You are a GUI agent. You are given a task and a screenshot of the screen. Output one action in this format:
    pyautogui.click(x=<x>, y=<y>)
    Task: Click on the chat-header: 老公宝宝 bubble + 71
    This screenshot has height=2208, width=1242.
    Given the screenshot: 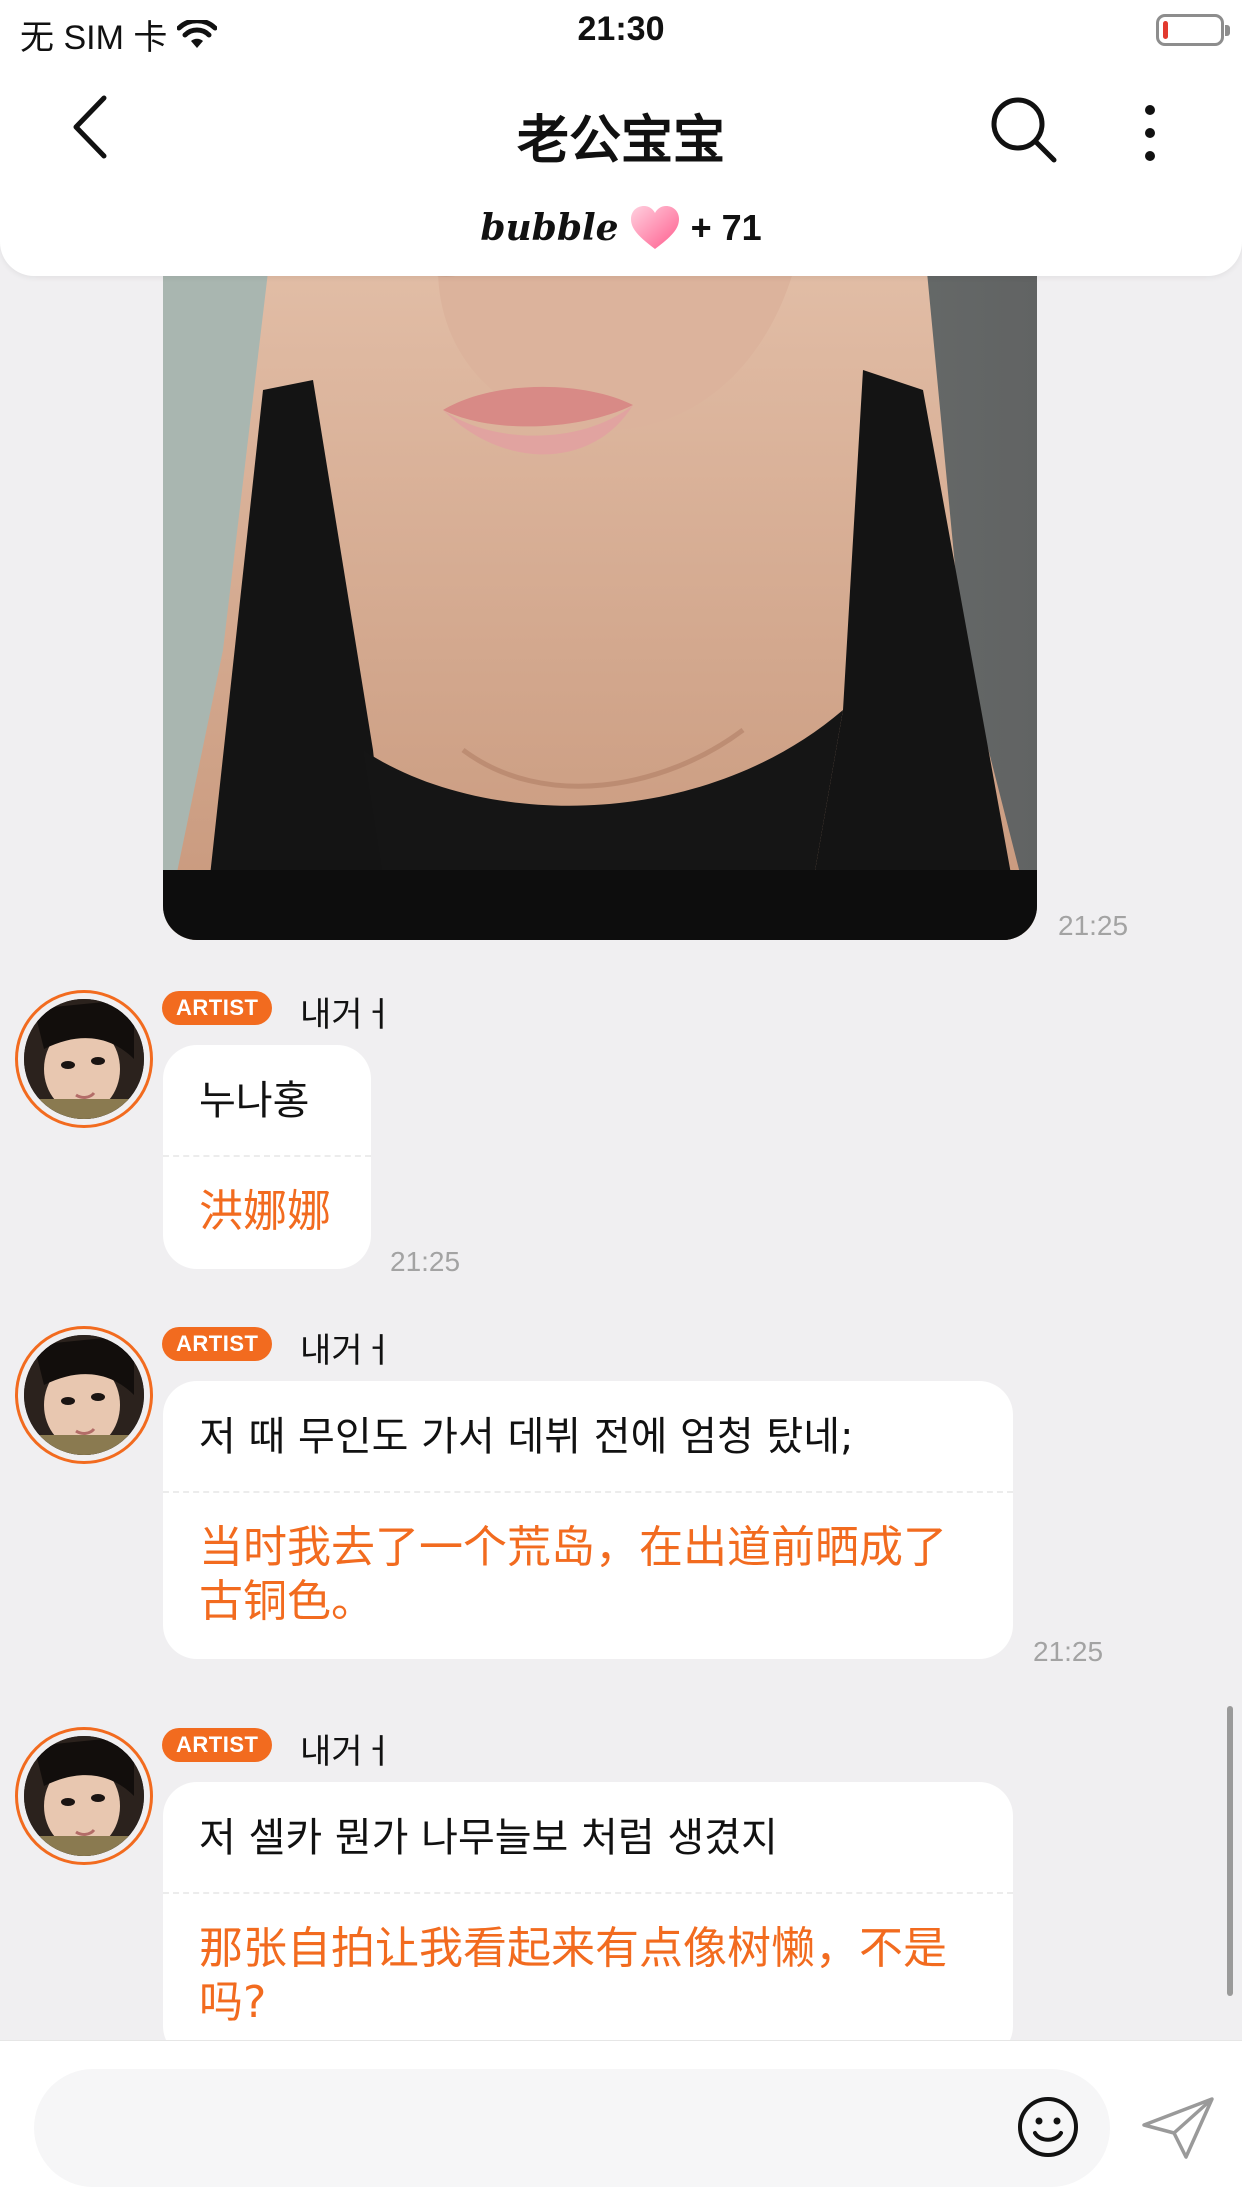 What is the action you would take?
    pyautogui.click(x=621, y=169)
    